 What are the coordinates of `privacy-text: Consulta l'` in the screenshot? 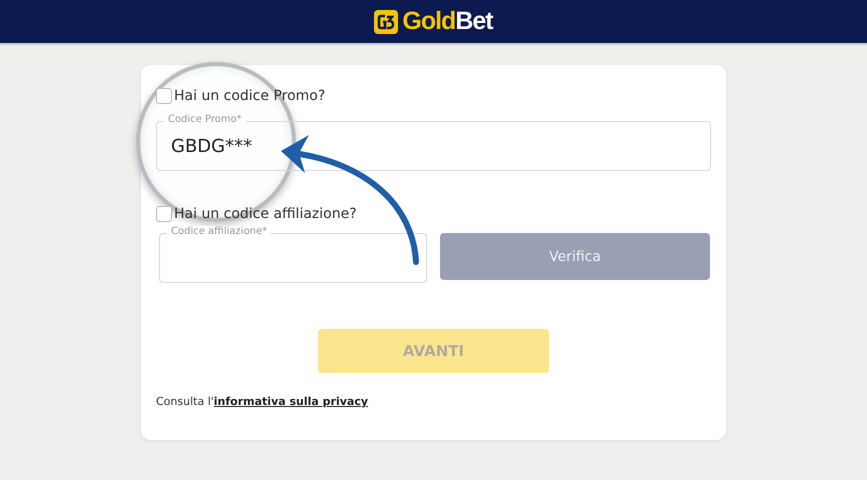 It's located at (185, 401).